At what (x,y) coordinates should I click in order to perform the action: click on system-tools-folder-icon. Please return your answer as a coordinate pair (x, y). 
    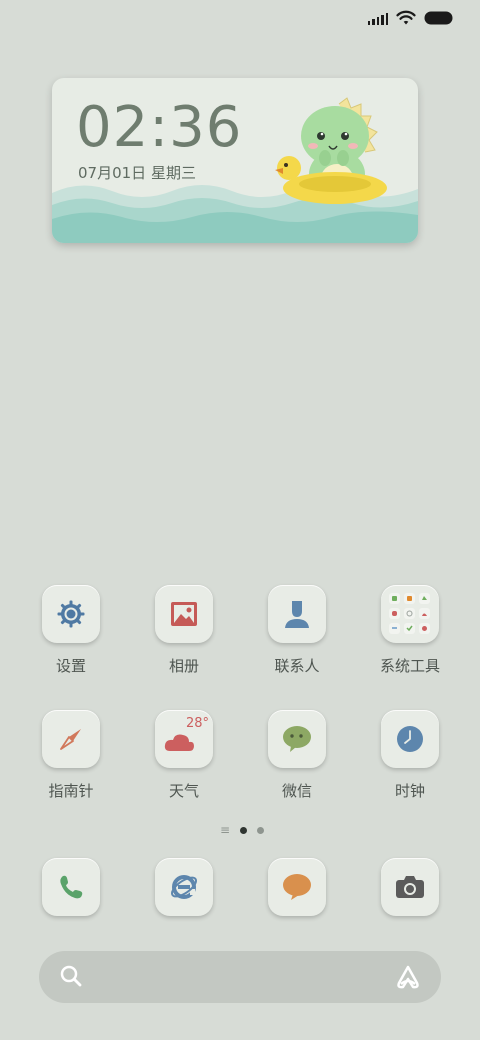
    Looking at the image, I should click on (409, 613).